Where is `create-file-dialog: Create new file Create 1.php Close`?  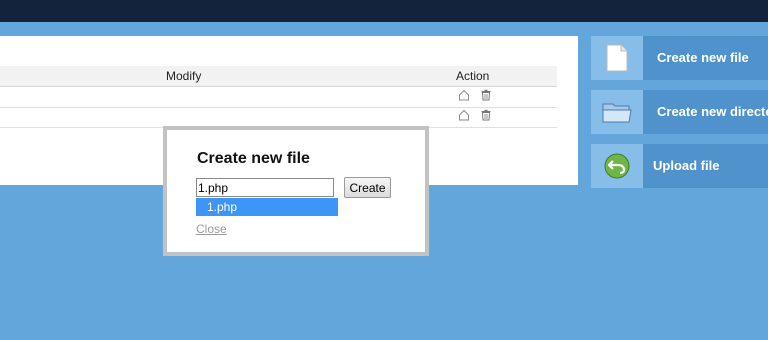 create-file-dialog: Create new file Create 1.php Close is located at coordinates (296, 191).